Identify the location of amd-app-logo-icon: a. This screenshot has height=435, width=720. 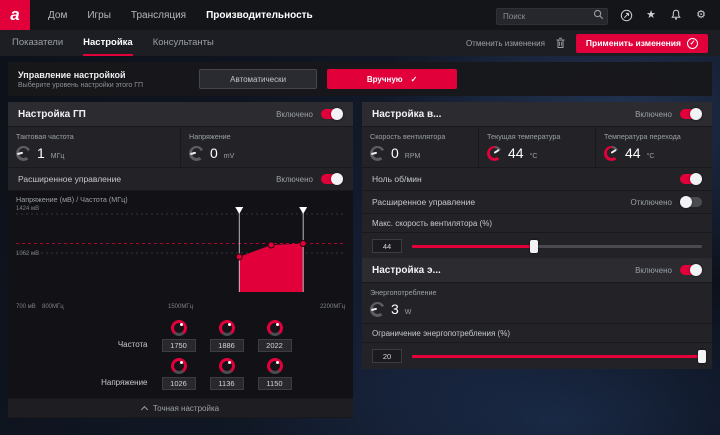
(15, 15).